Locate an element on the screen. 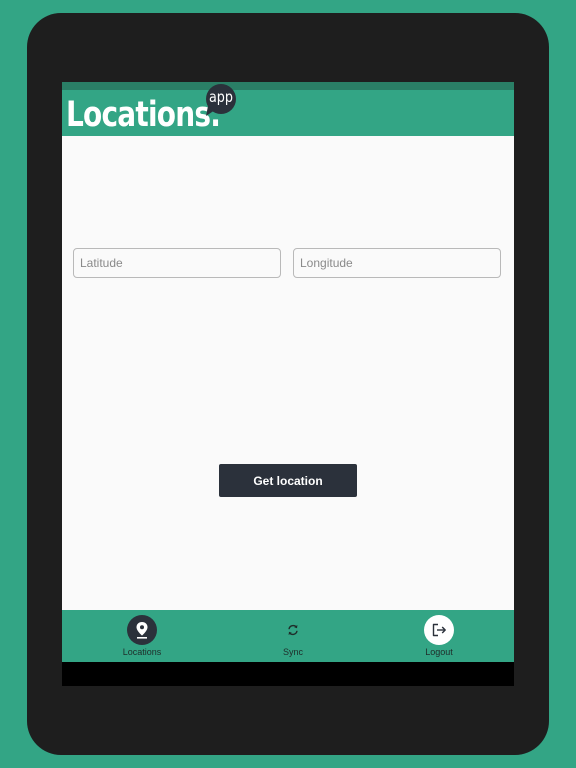  nav-label-logout: Logout is located at coordinates (439, 652).